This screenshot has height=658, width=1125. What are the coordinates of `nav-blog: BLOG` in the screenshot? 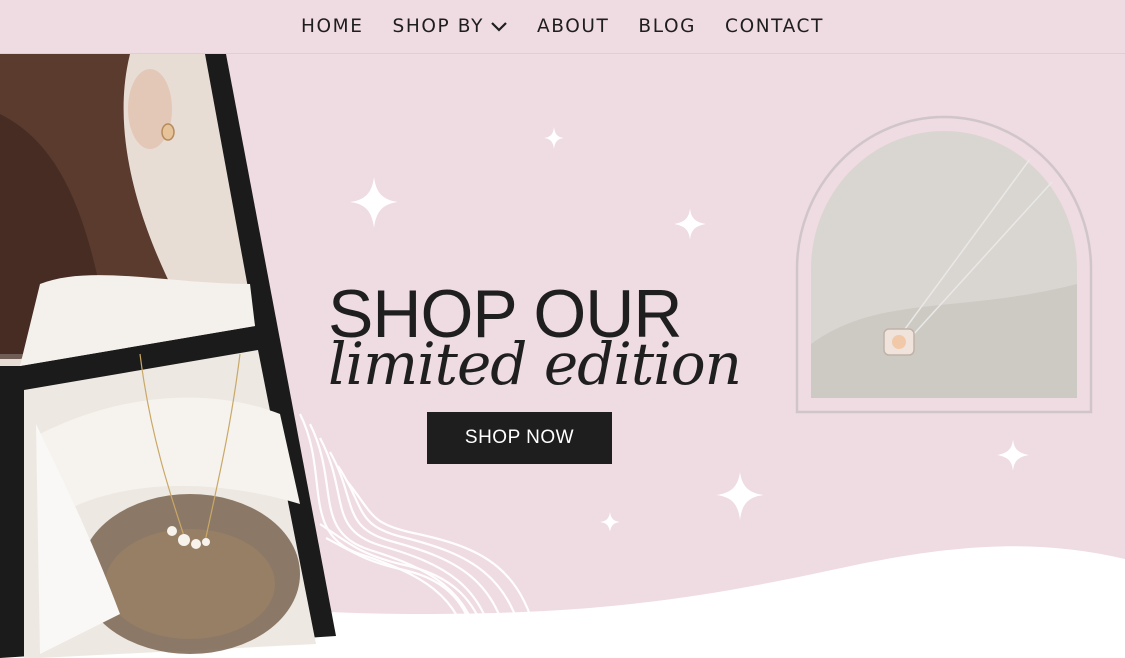 It's located at (667, 26).